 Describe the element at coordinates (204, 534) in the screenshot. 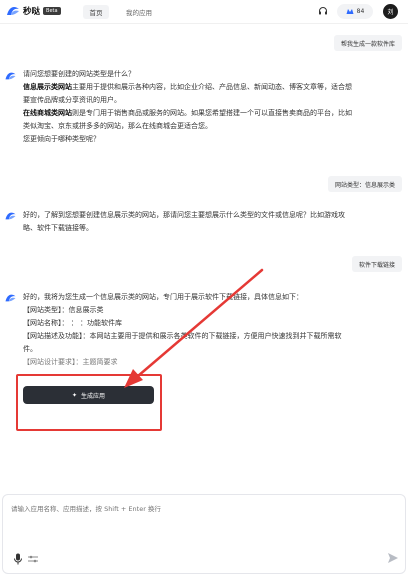

I see `message-composer` at that location.